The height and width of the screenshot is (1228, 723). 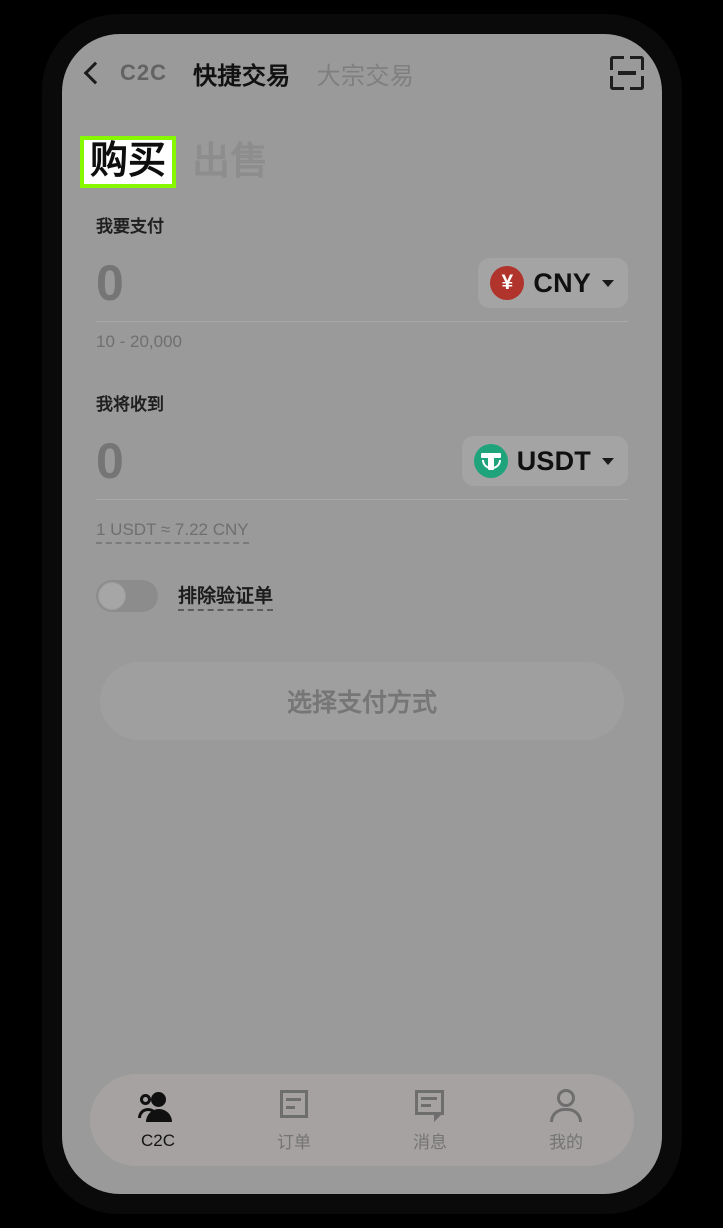 I want to click on pay-limit-hint: 10 - 20,000, so click(x=139, y=341).